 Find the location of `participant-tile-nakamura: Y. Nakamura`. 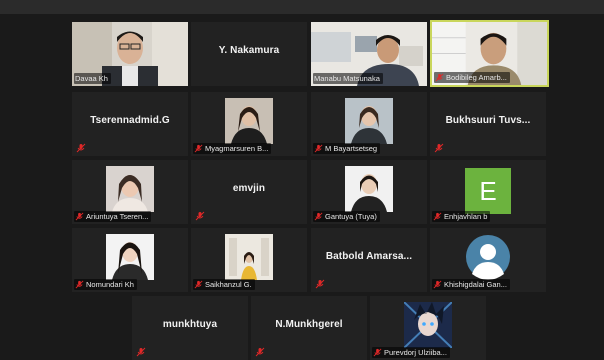

participant-tile-nakamura: Y. Nakamura is located at coordinates (249, 54).